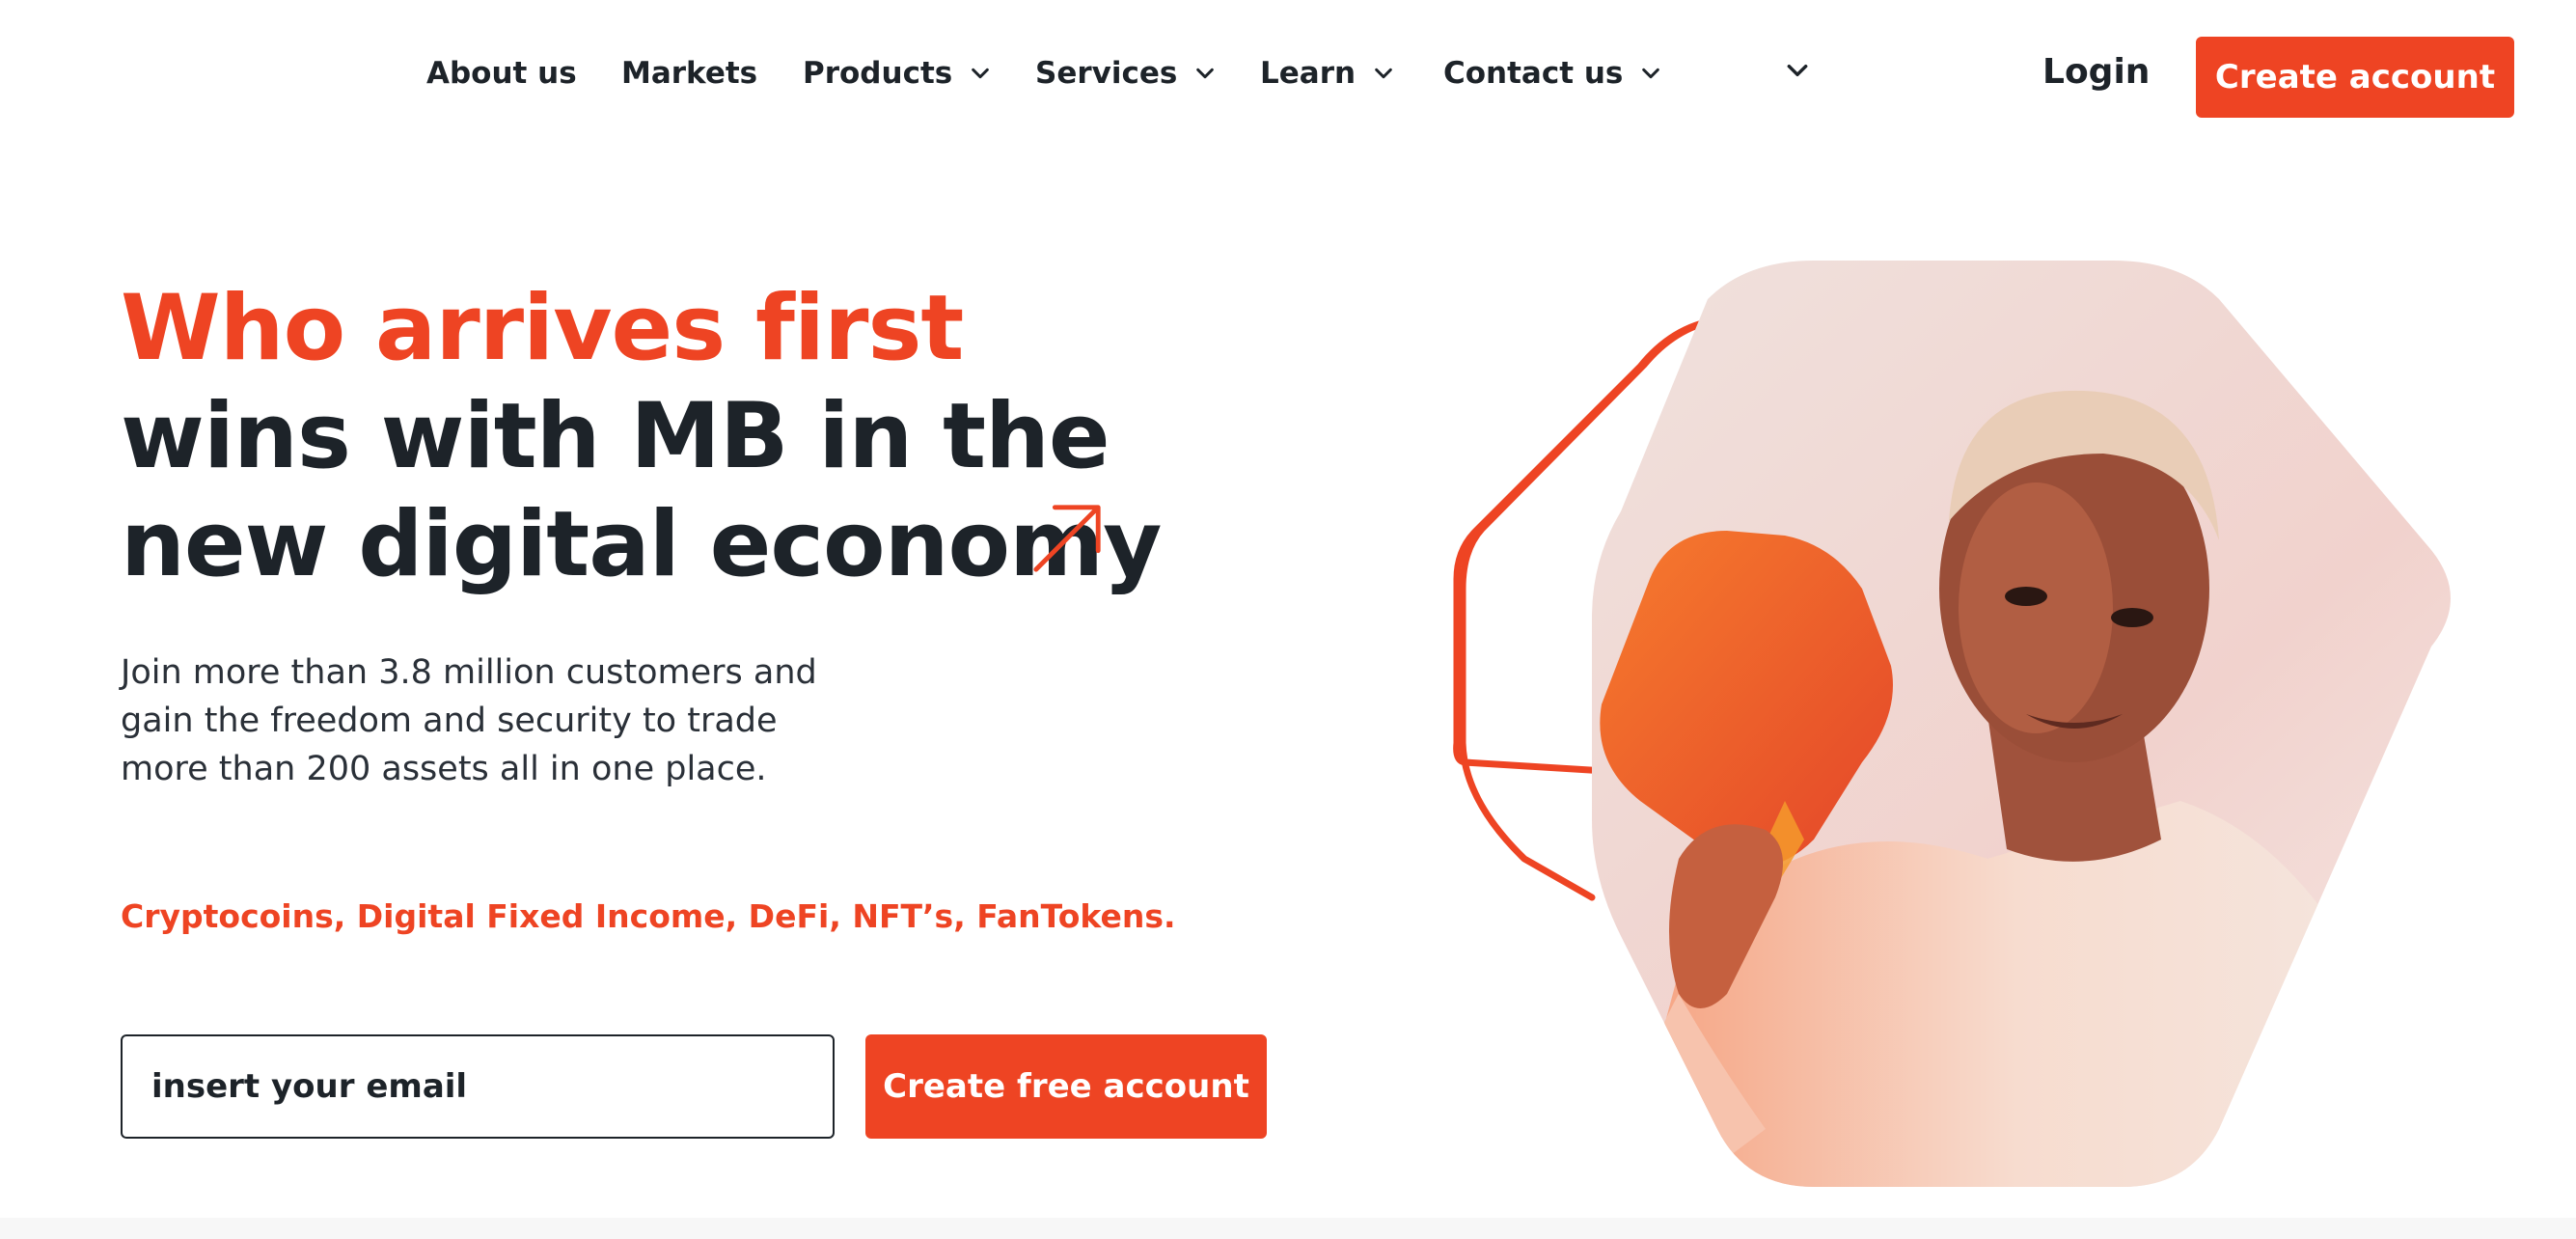 This screenshot has height=1239, width=2576. I want to click on nav-learn: Learn, so click(1327, 73).